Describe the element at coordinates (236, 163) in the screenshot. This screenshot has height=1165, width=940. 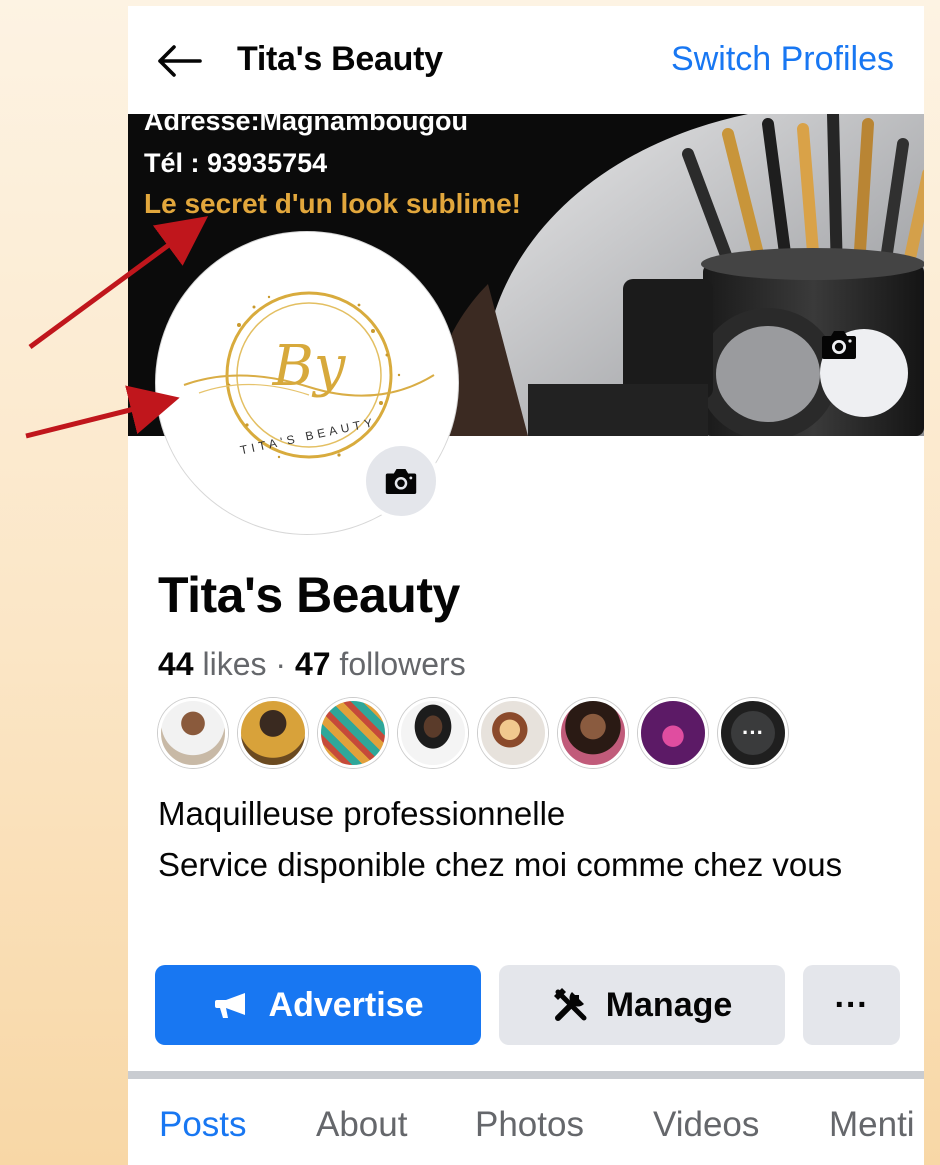
I see `cover-phone: Tél : 93935754` at that location.